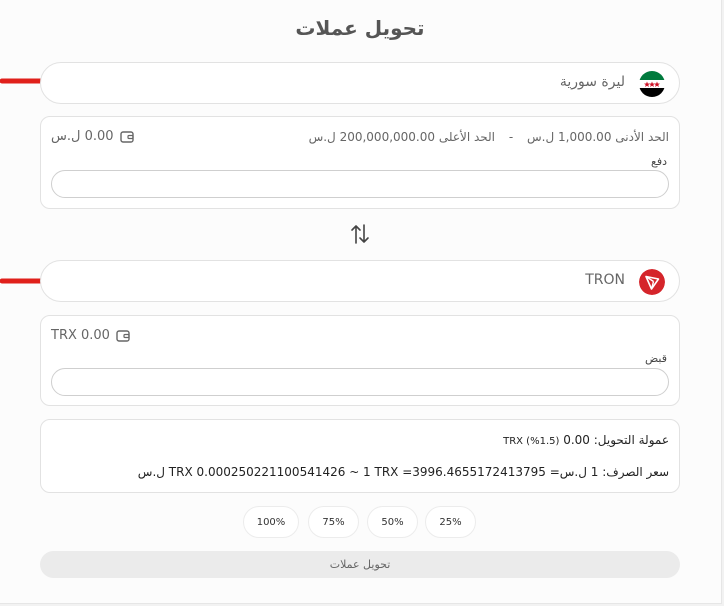  Describe the element at coordinates (652, 282) in the screenshot. I see `tron-logo-icon` at that location.